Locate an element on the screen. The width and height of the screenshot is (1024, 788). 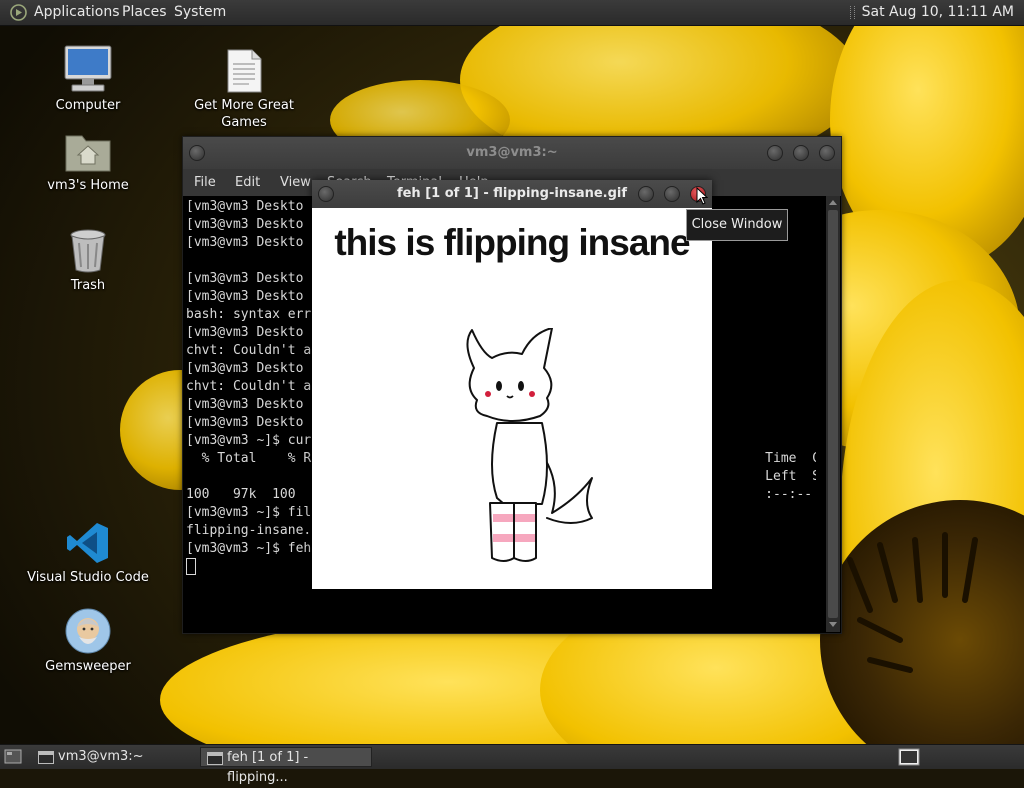
desktop-icon-get-more-games: Get More Great Games is located at coordinates (244, 89).